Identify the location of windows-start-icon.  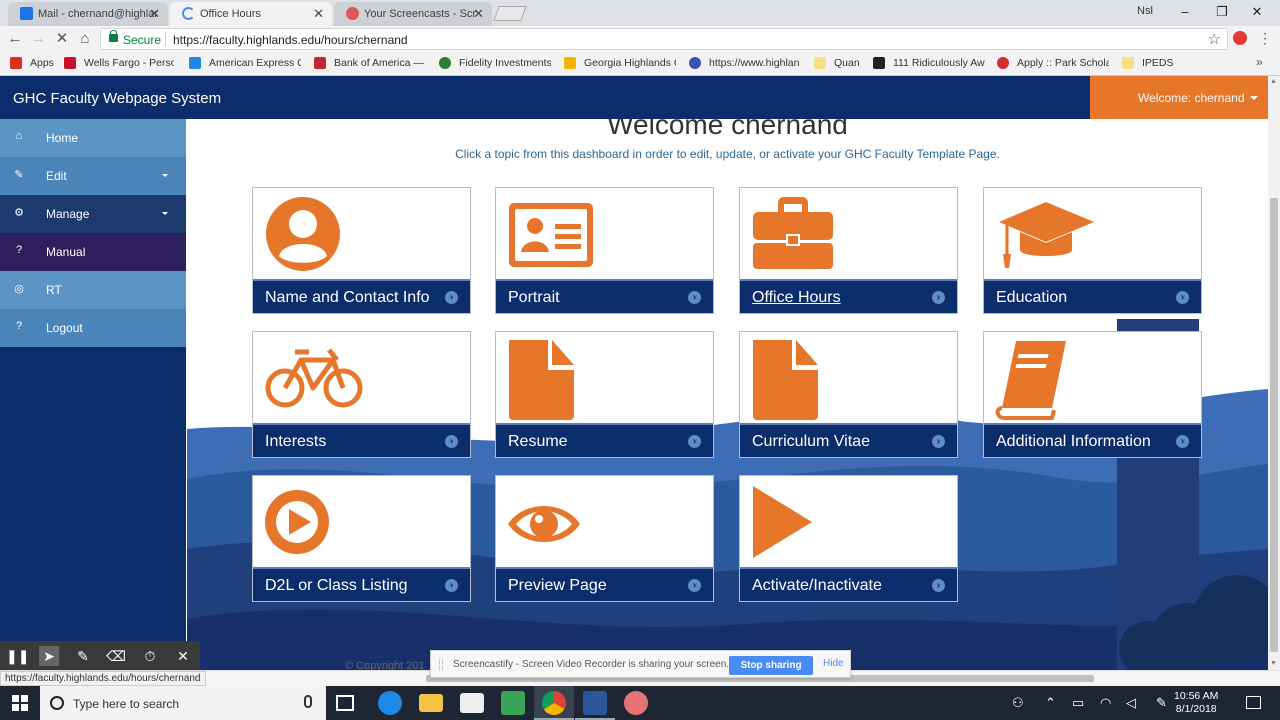
(20, 703).